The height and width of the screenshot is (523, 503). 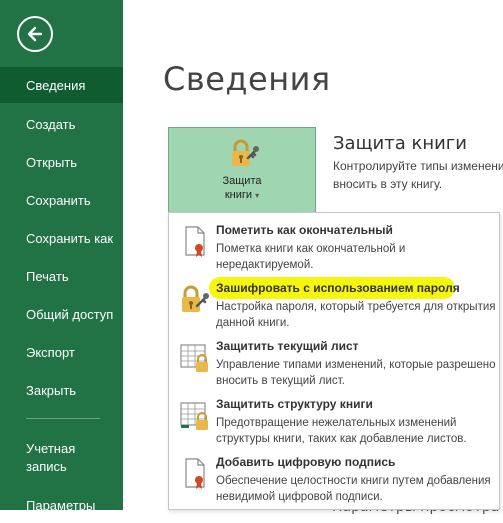 What do you see at coordinates (242, 188) in the screenshot?
I see `protect-workbook-label: Защита книги ▾` at bounding box center [242, 188].